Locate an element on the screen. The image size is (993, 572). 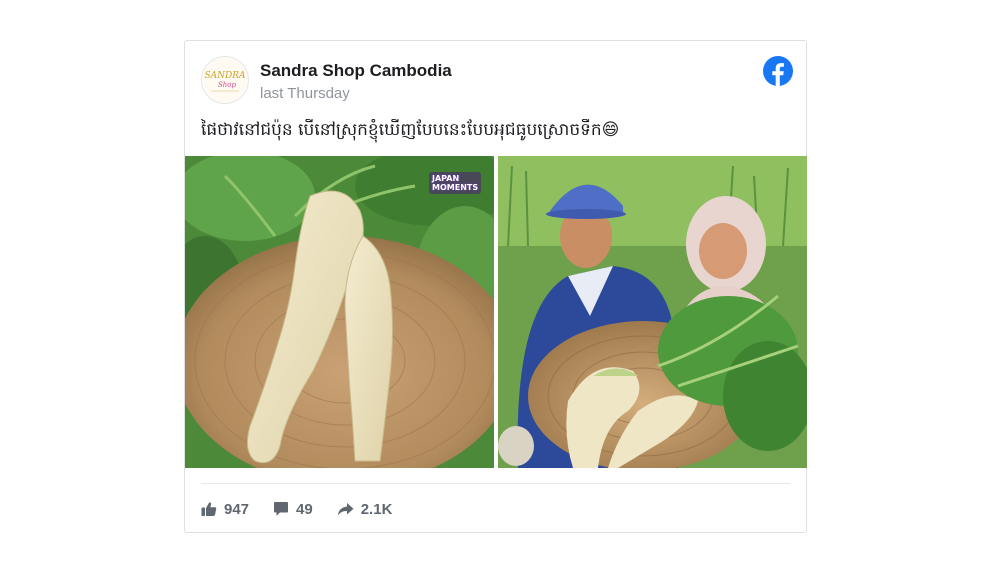
share-arrow-icon is located at coordinates (345, 509).